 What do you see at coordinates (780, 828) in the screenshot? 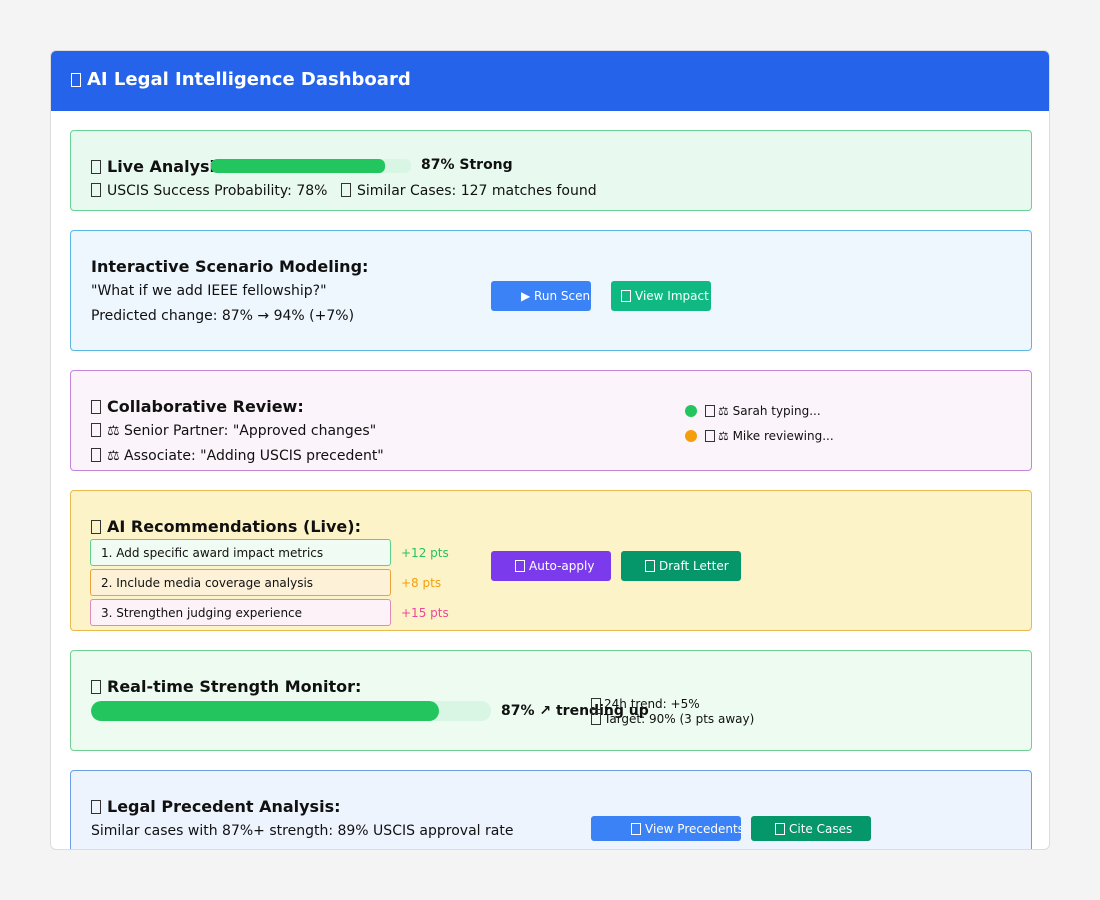
I see `quote-icon` at bounding box center [780, 828].